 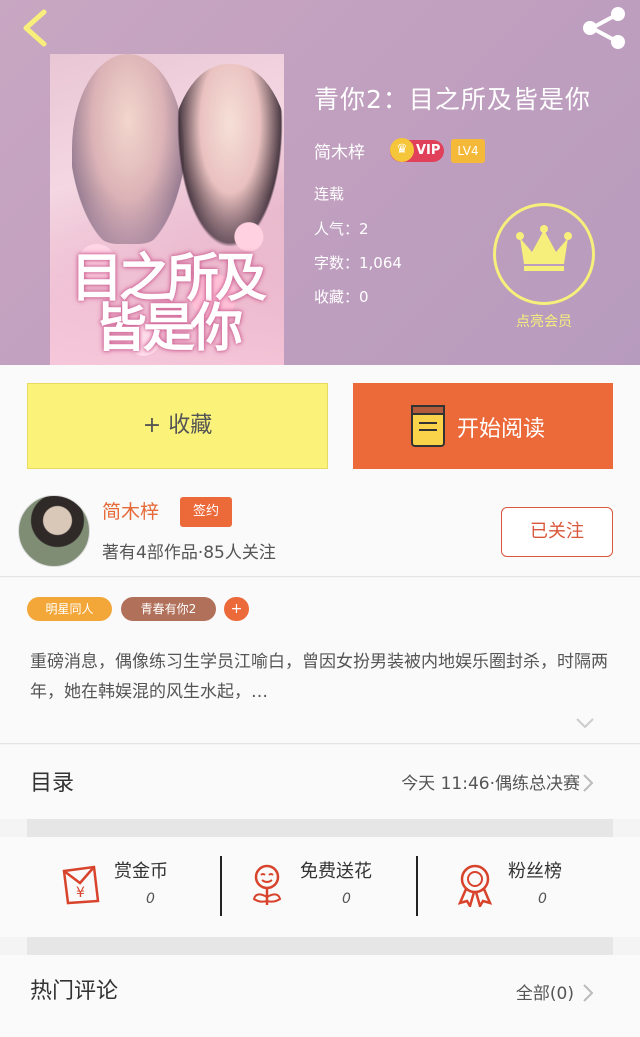 What do you see at coordinates (130, 510) in the screenshot?
I see `author-name: 简木梓` at bounding box center [130, 510].